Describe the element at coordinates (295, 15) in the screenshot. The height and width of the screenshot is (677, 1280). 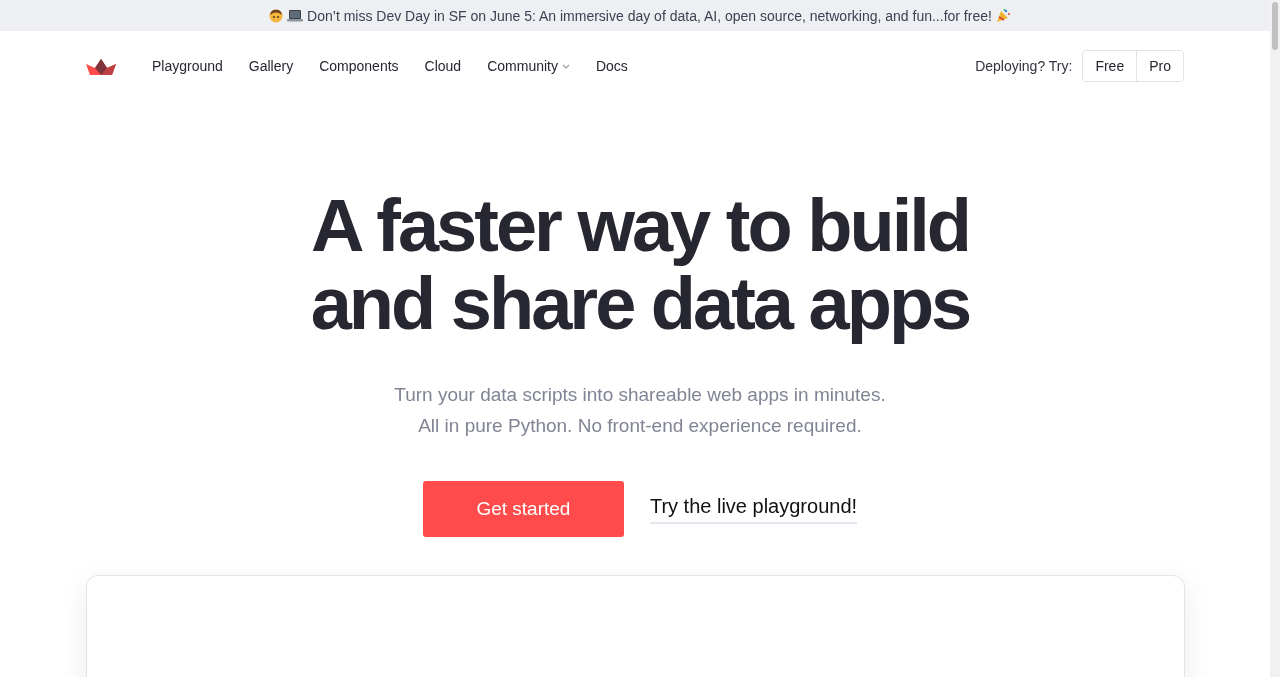
I see `laptop-icon` at that location.